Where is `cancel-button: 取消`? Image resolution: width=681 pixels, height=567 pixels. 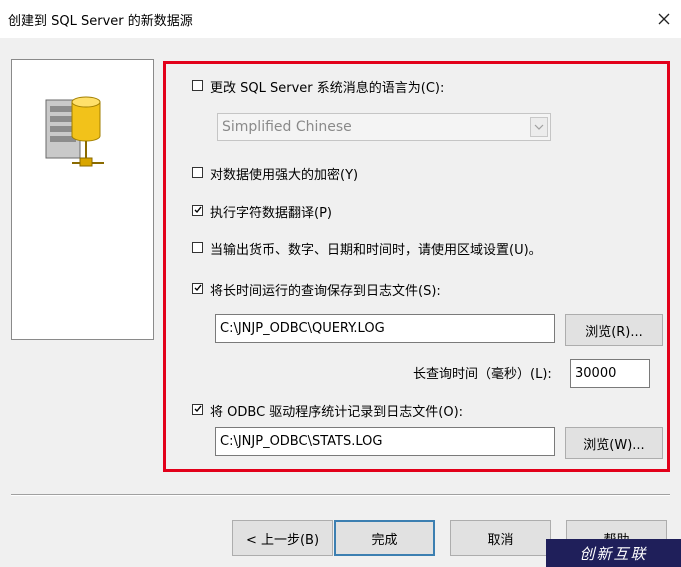
cancel-button: 取消 is located at coordinates (500, 538).